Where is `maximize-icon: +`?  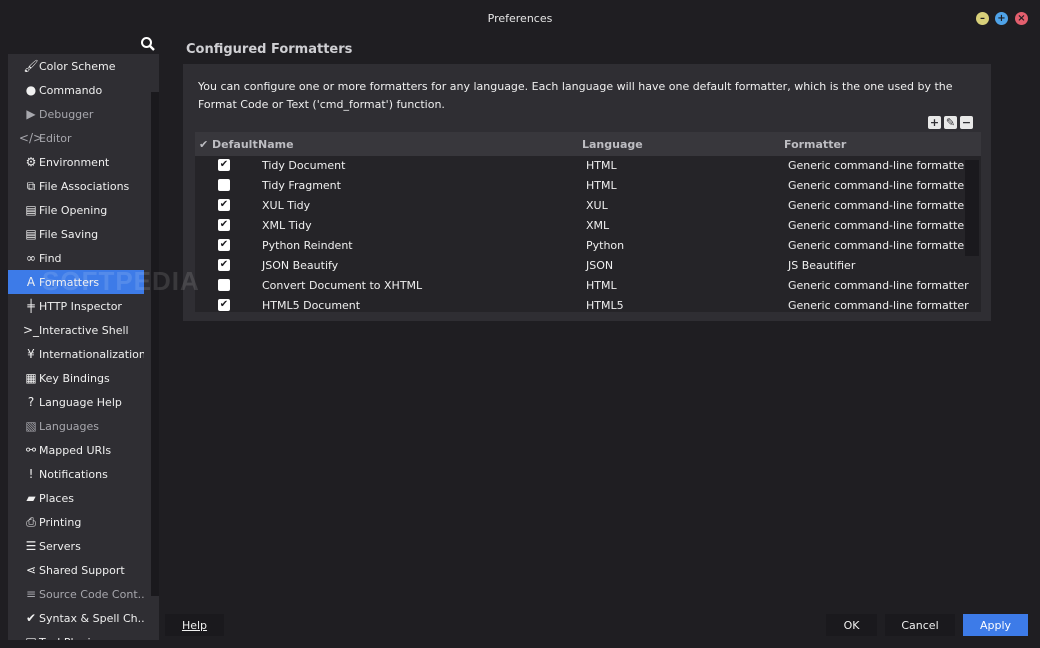
maximize-icon: + is located at coordinates (1001, 18).